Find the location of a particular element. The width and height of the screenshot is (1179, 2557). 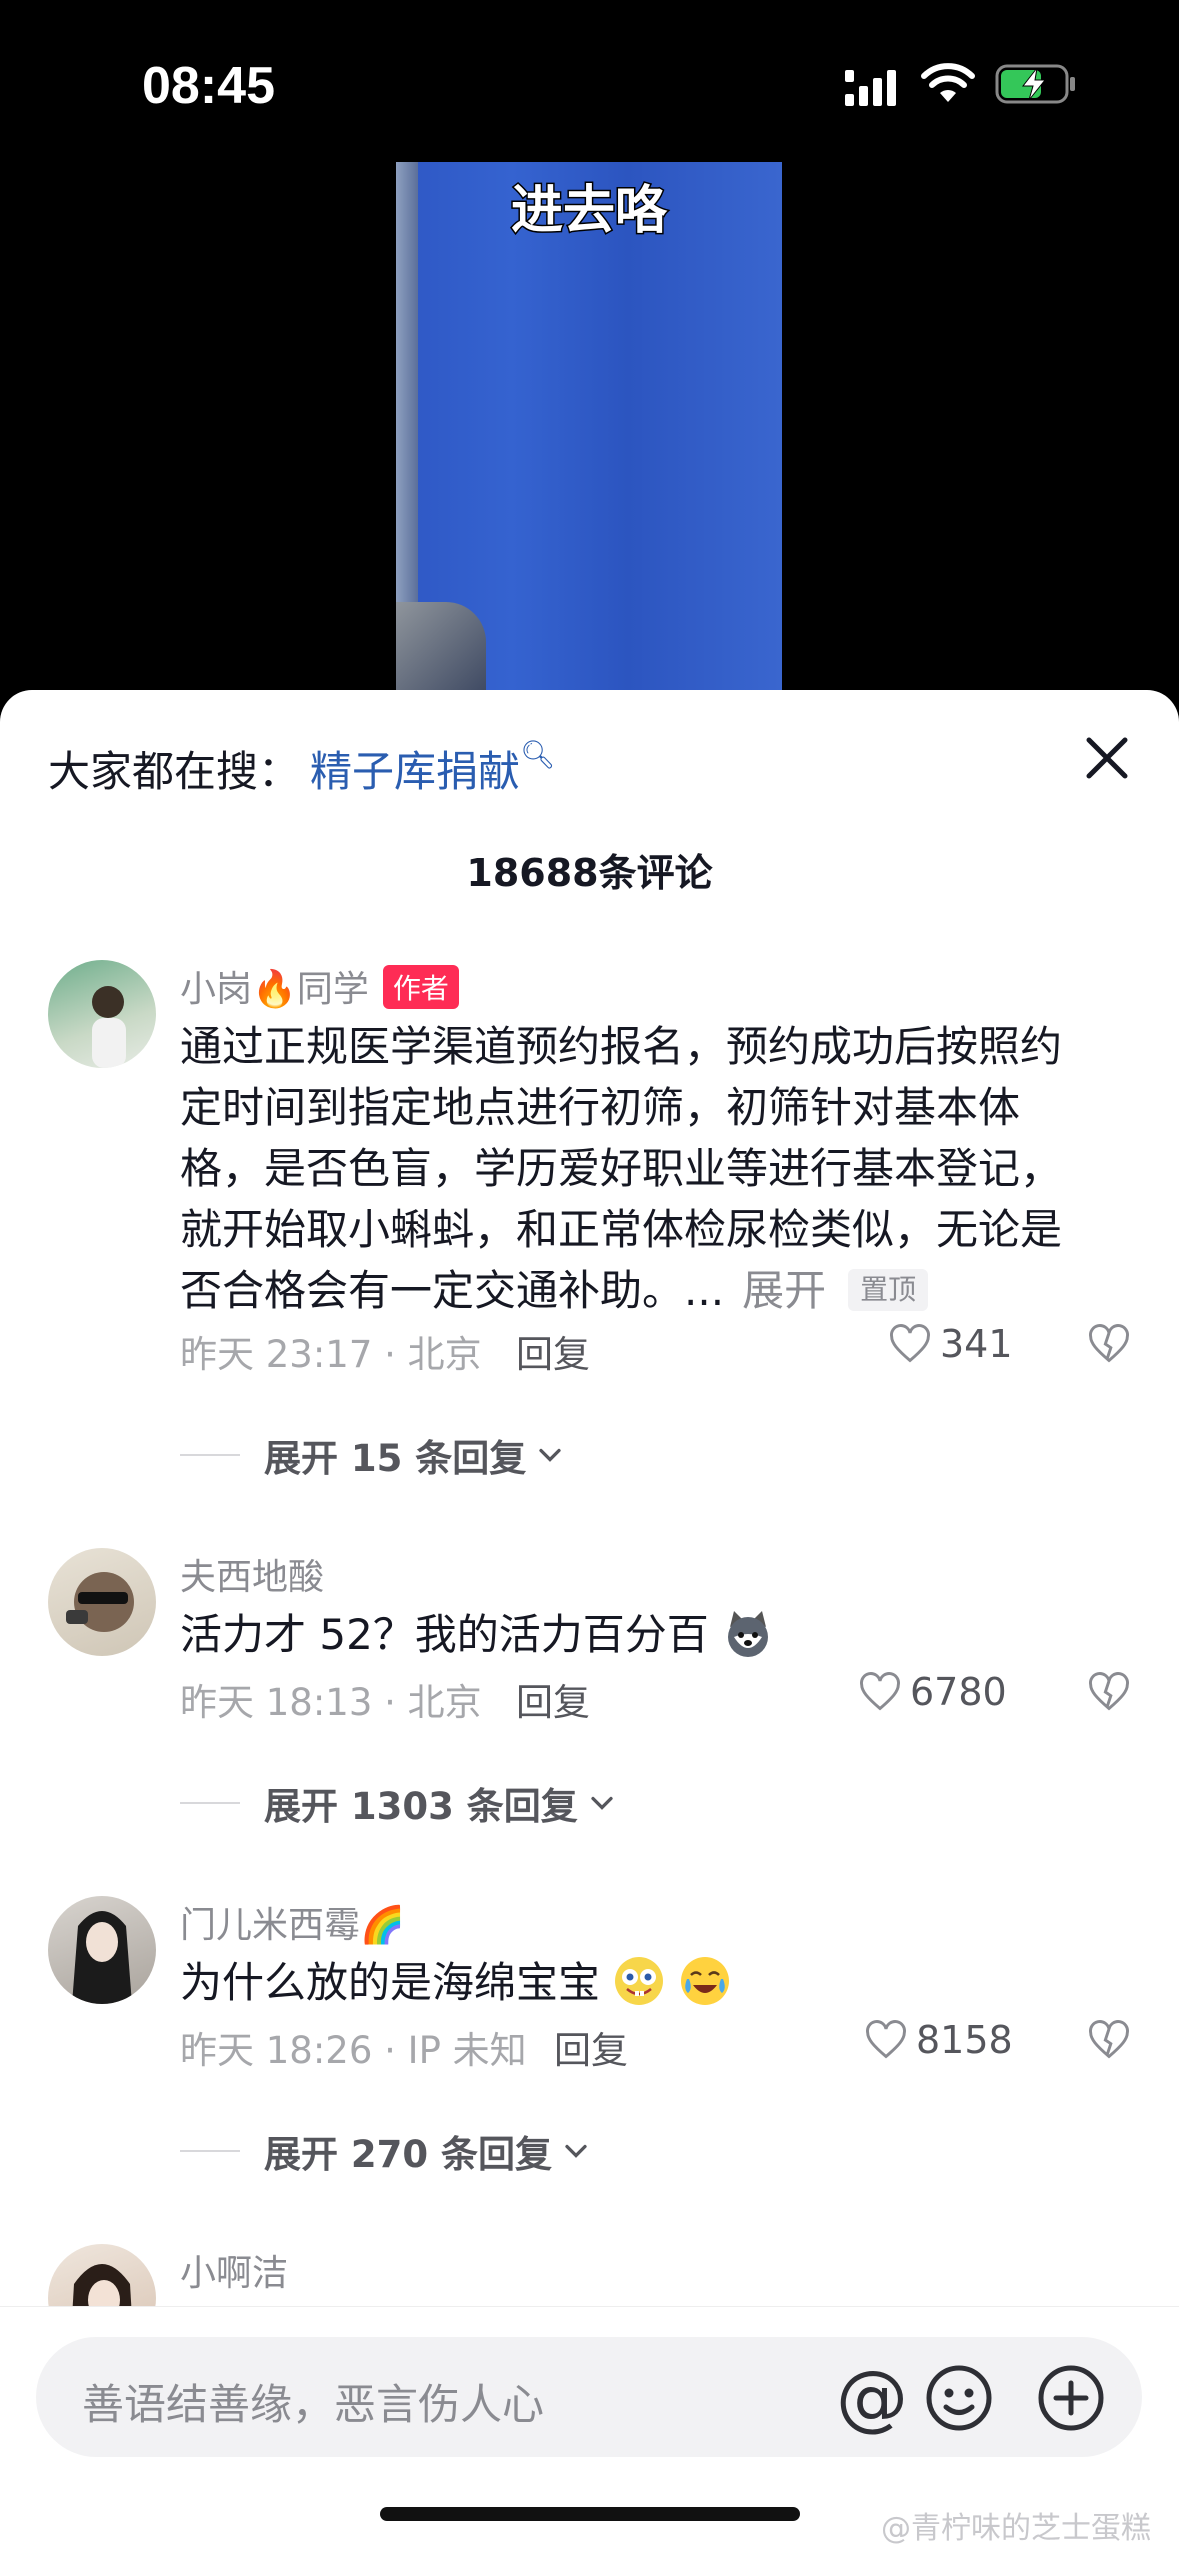

video-caption: 进去咯 is located at coordinates (588, 211).